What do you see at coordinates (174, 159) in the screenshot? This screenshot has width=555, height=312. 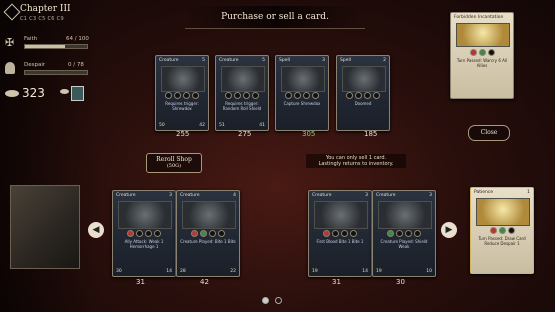 I see `reroll-label: Reroll Shop` at bounding box center [174, 159].